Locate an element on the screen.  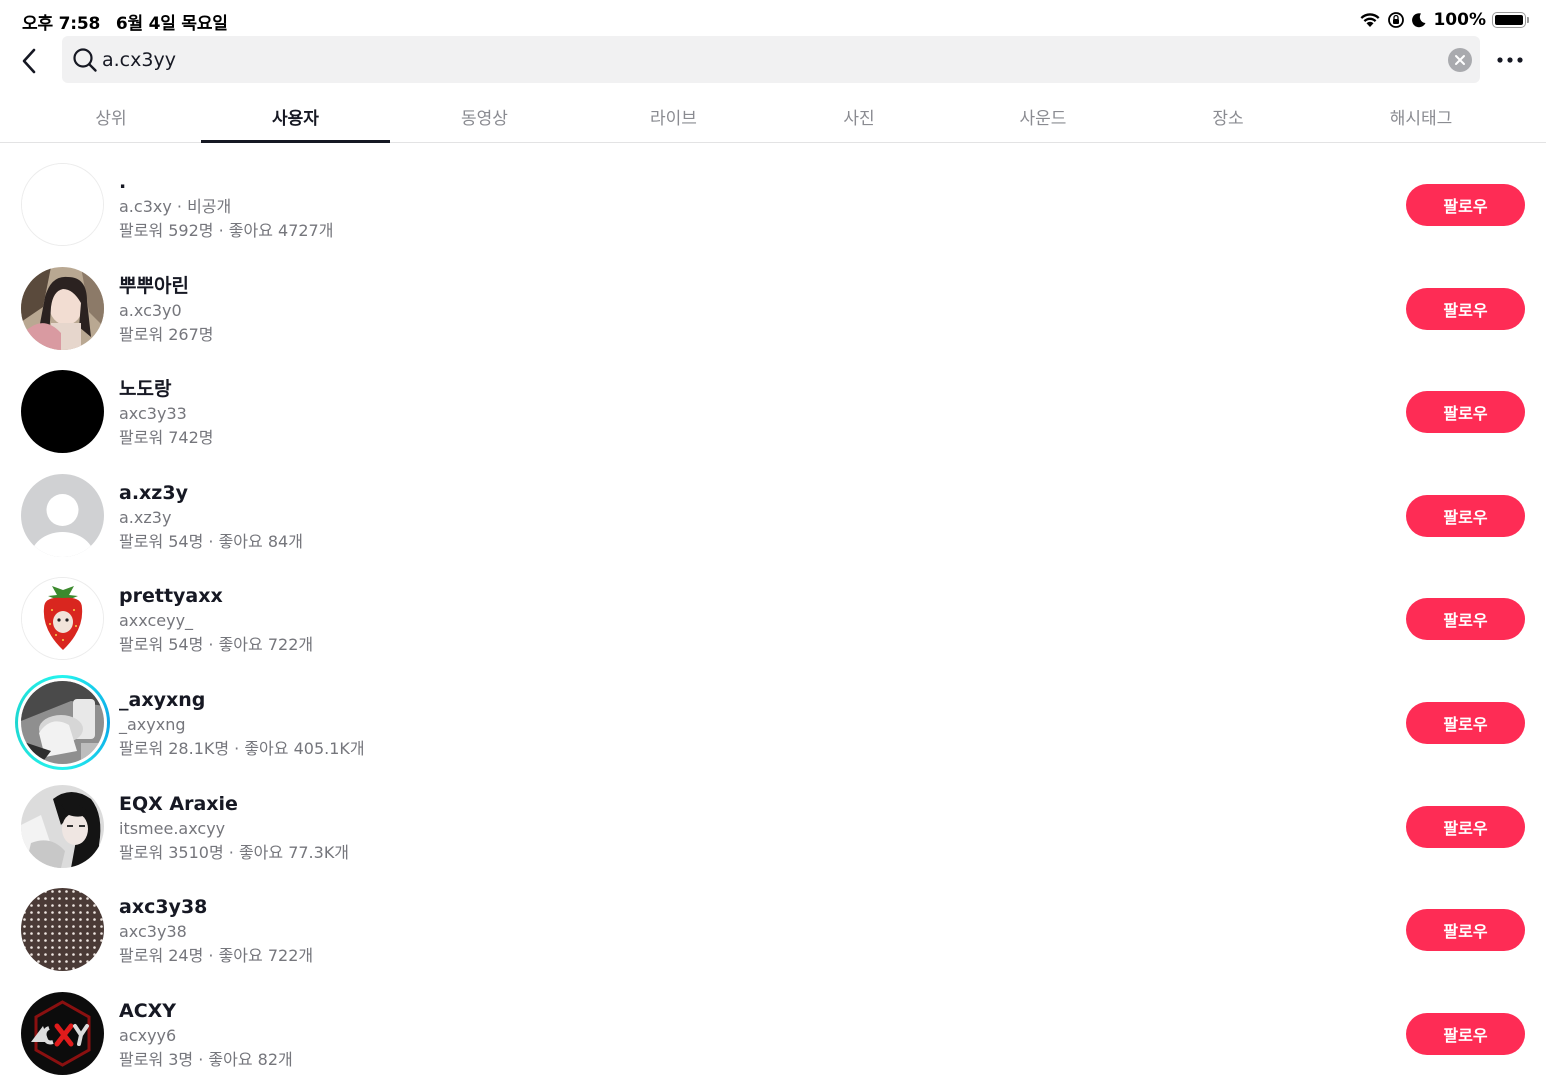
battery-percent: 100% is located at coordinates (1459, 20).